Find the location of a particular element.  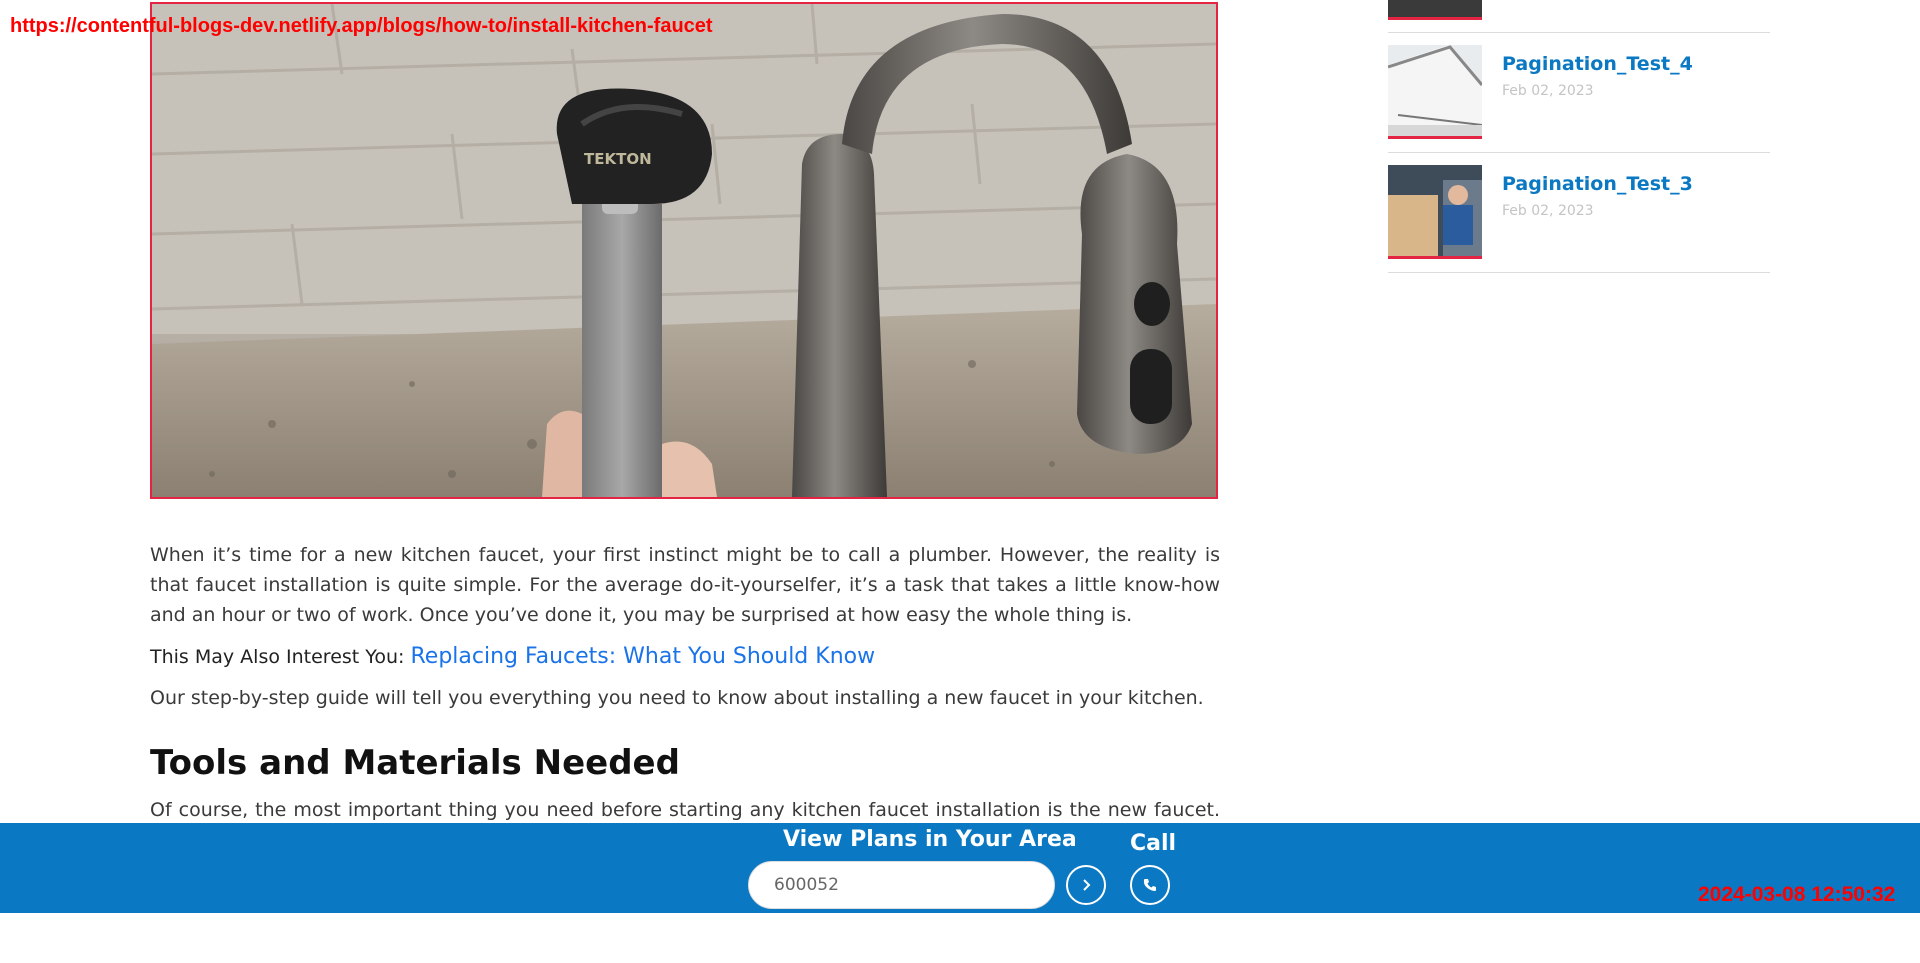

phone-icon is located at coordinates (1149, 885).